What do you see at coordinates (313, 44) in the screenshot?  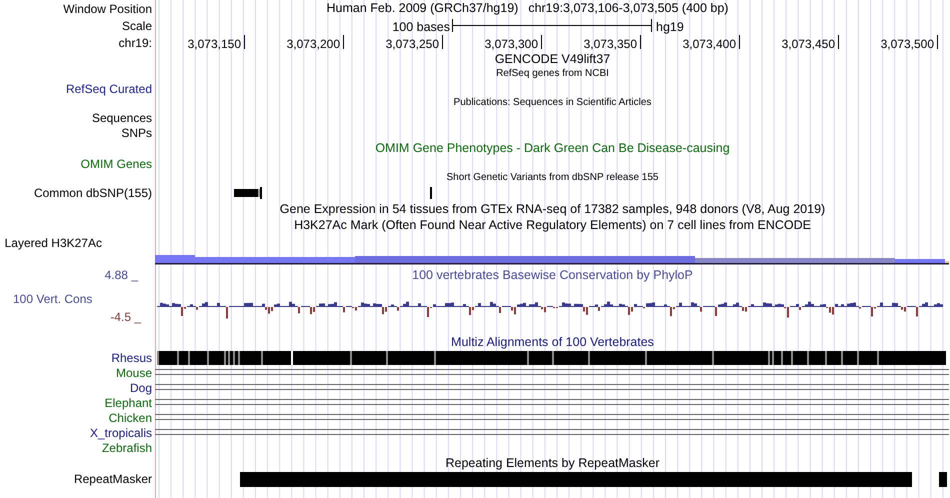 I see `ruler-tick-label: 3,073,200` at bounding box center [313, 44].